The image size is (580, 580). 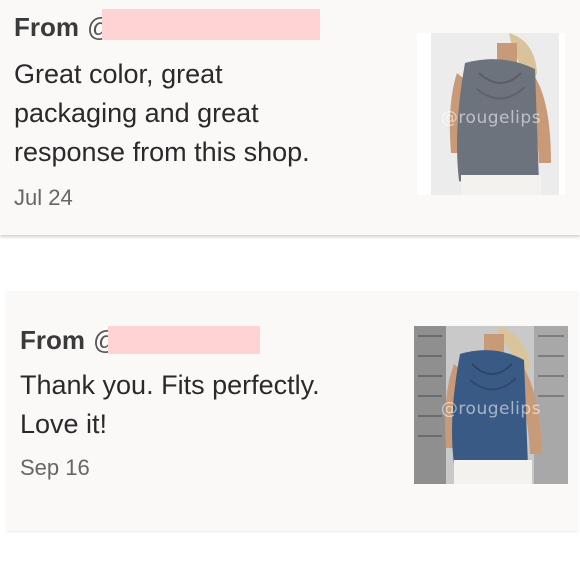 What do you see at coordinates (55, 467) in the screenshot?
I see `review-date: Sep 16` at bounding box center [55, 467].